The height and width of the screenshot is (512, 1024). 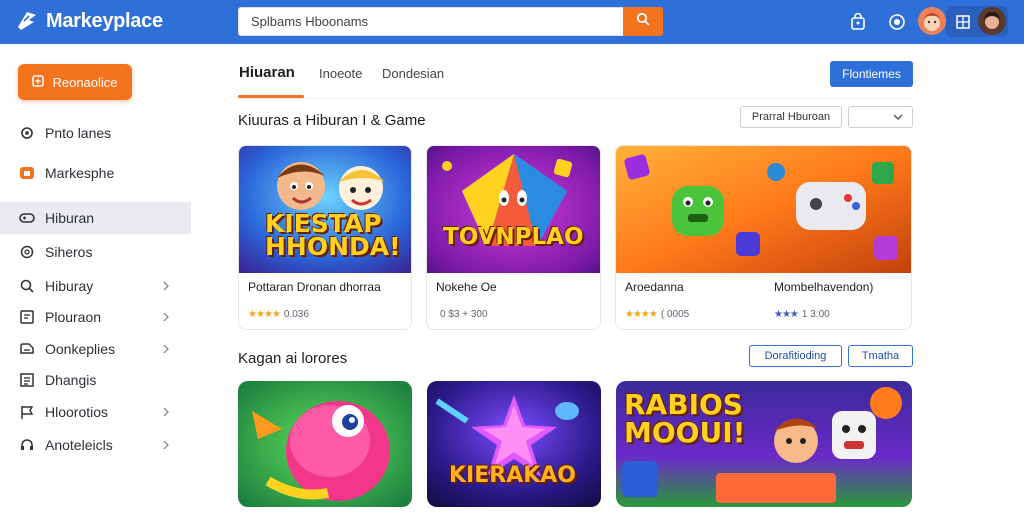 What do you see at coordinates (27, 445) in the screenshot?
I see `headset-icon` at bounding box center [27, 445].